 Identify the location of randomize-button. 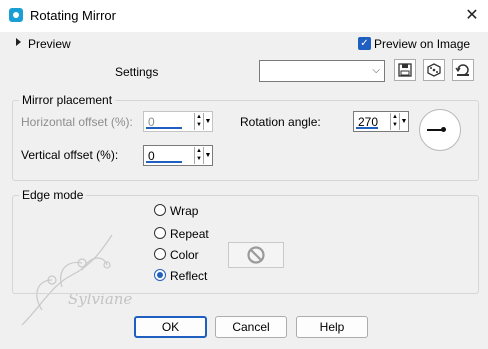
(434, 70).